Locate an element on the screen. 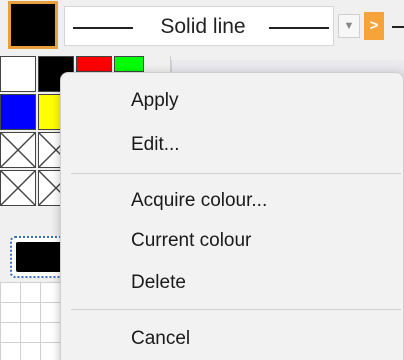 This screenshot has height=360, width=404. current-color-swatch is located at coordinates (33, 25).